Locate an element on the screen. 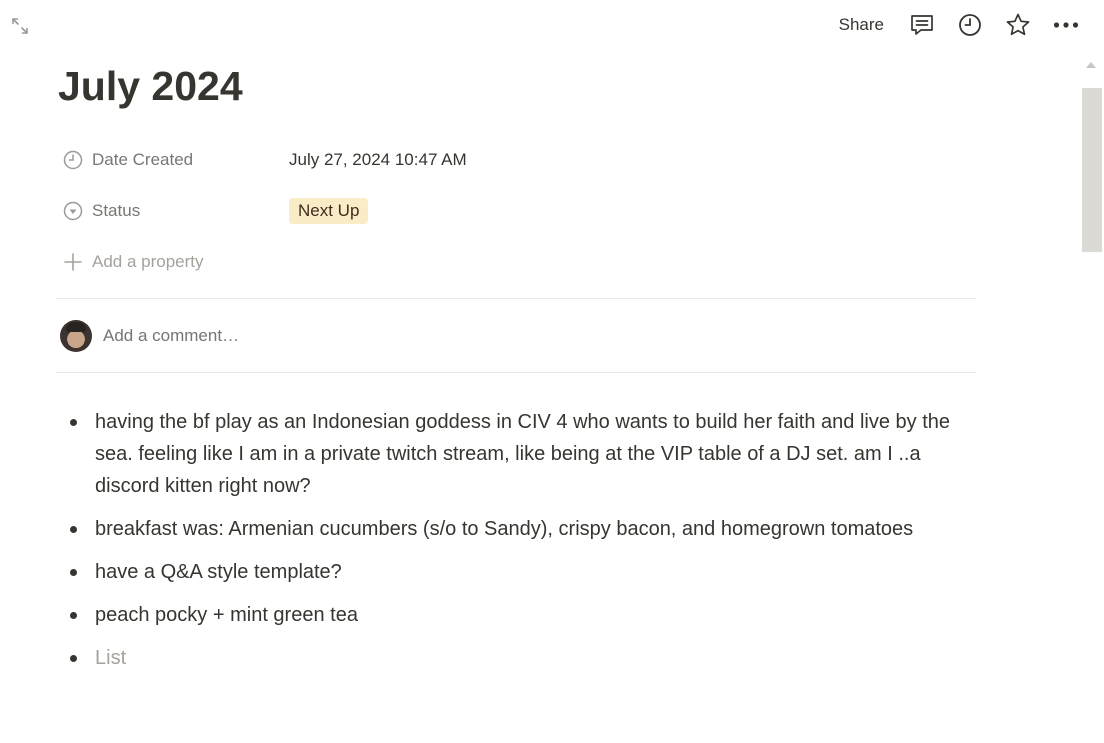  property-label-text: Status is located at coordinates (116, 210).